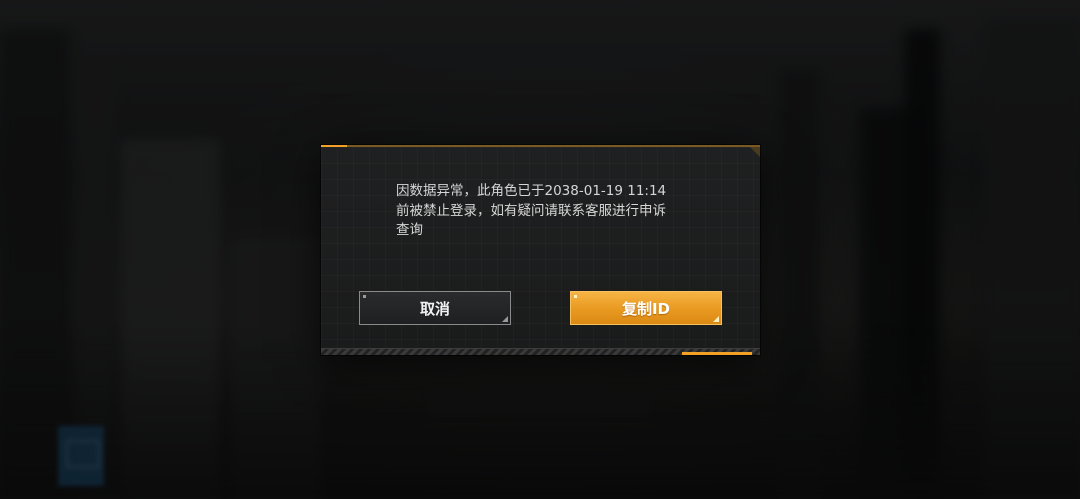 The height and width of the screenshot is (499, 1080). I want to click on dialog-accent, so click(334, 146).